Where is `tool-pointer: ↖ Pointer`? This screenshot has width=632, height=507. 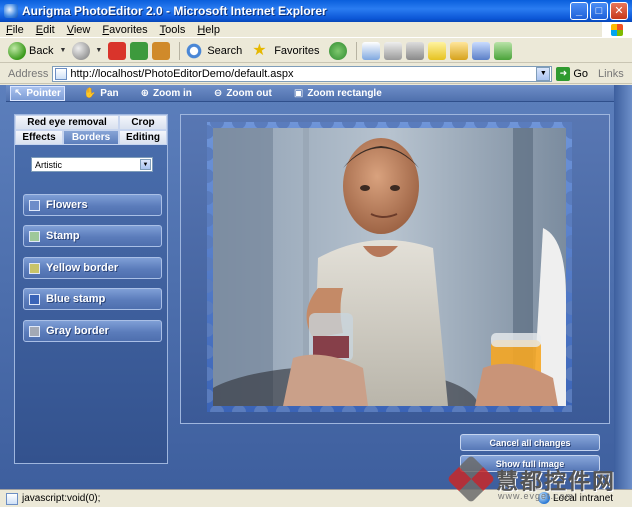 tool-pointer: ↖ Pointer is located at coordinates (37, 93).